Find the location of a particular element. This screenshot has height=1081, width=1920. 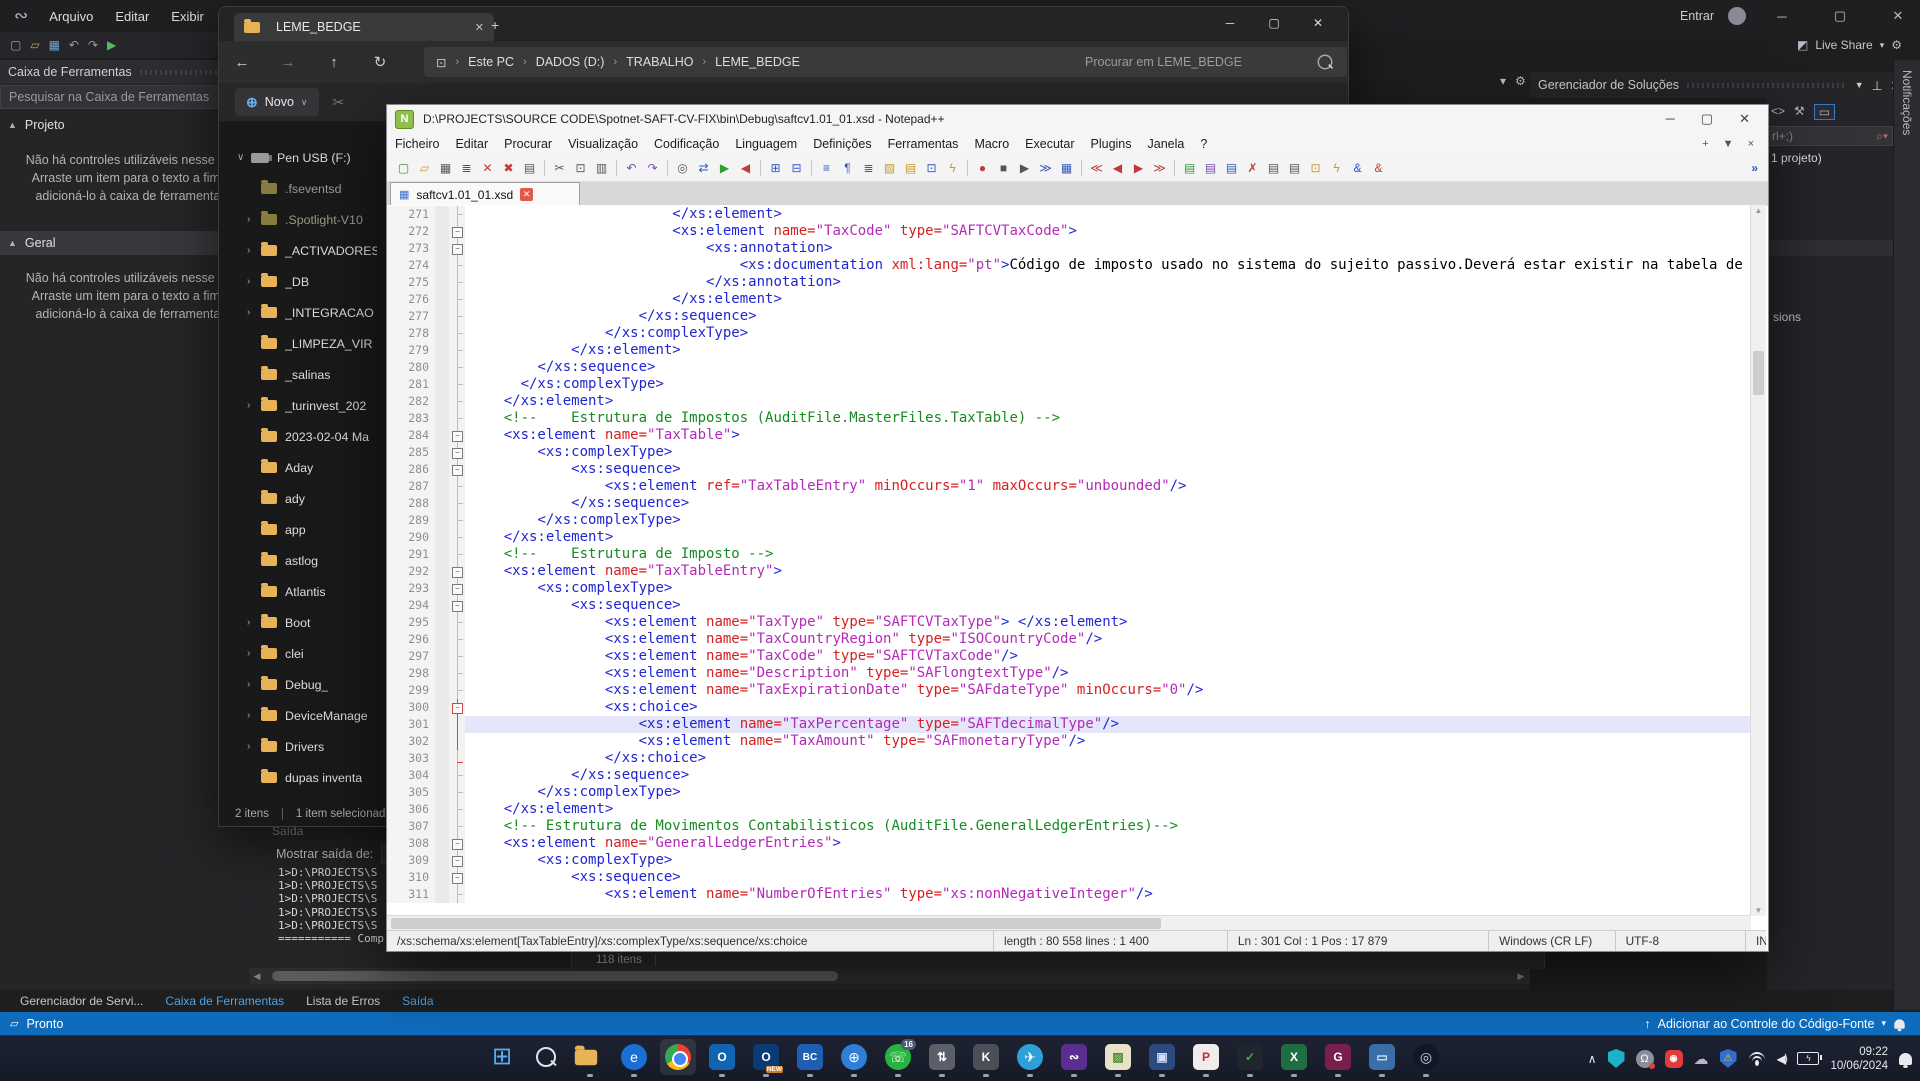

editor-horizontal-scrollbar is located at coordinates (1069, 923).